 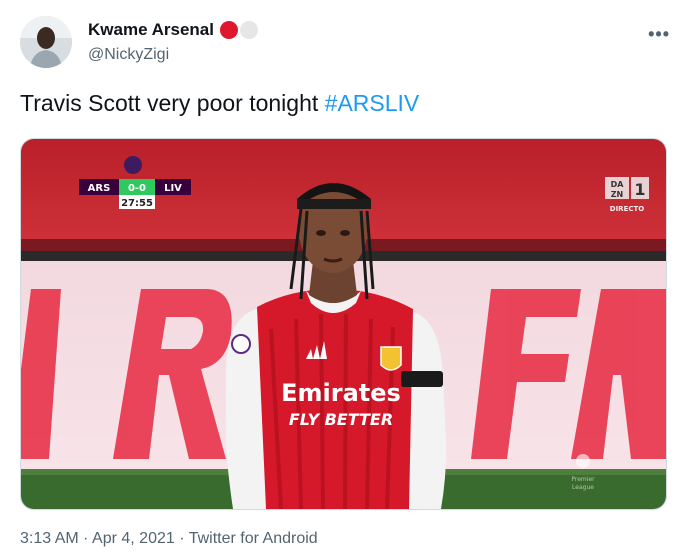 I want to click on tweet-body: Travis Scott very poor tonight, so click(x=172, y=103).